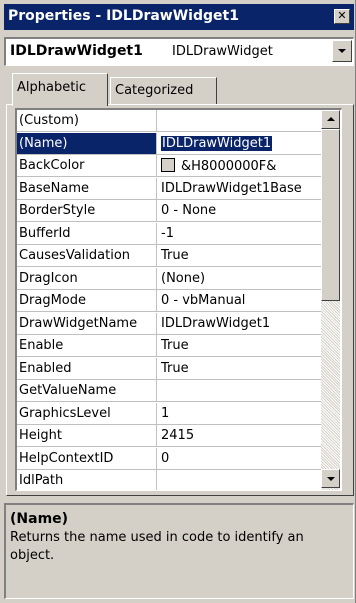  I want to click on property-row: HelpContextID 0, so click(169, 459).